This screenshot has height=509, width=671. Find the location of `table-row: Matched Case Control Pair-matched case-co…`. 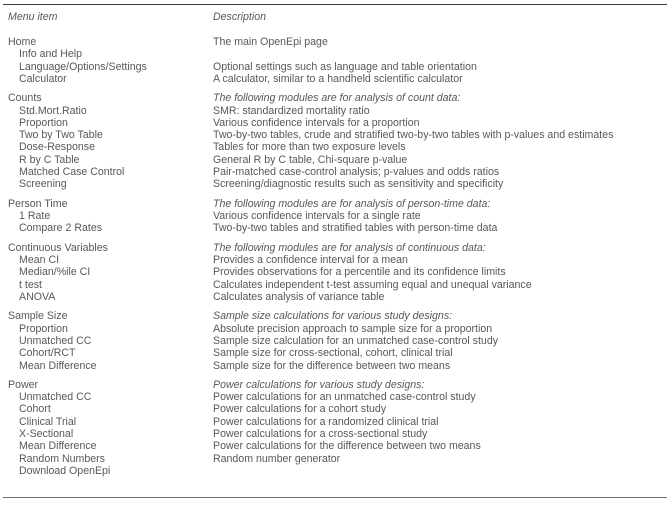

table-row: Matched Case Control Pair-matched case-co… is located at coordinates (335, 172).